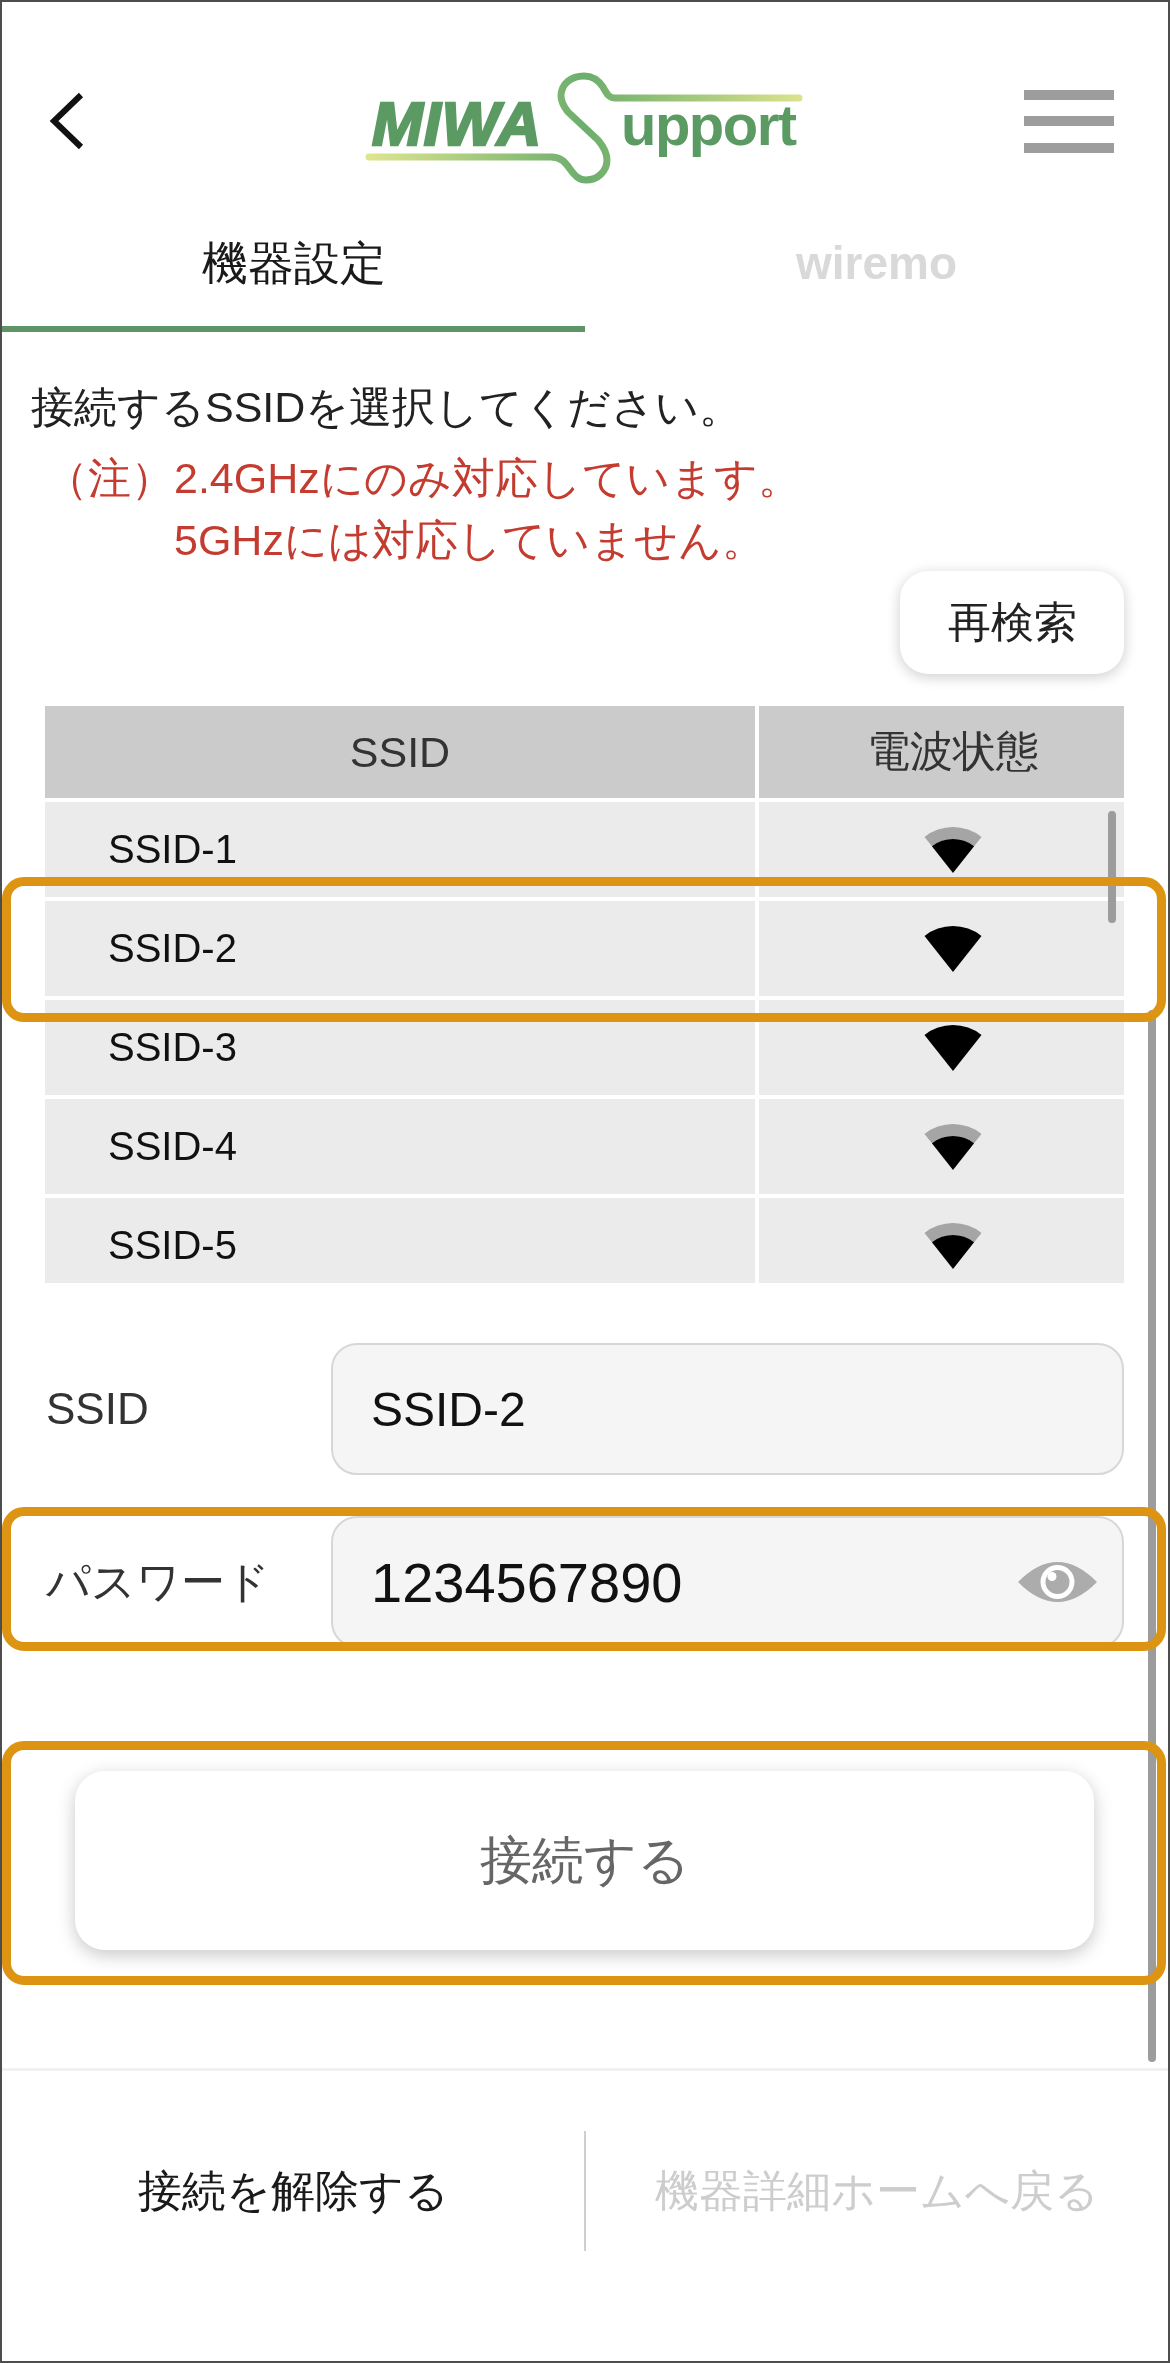 This screenshot has width=1170, height=2363. What do you see at coordinates (109, 478) in the screenshot?
I see `note-label: （注）` at bounding box center [109, 478].